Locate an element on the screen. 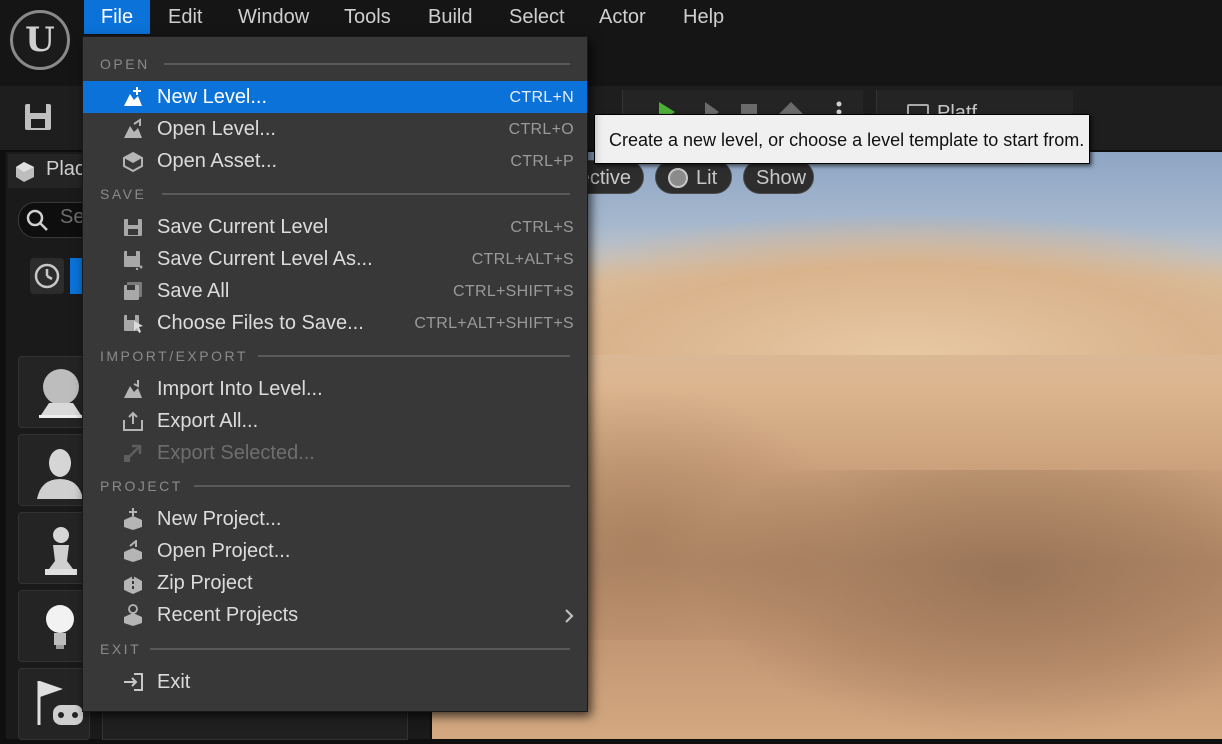 The width and height of the screenshot is (1222, 744). tile-game-mode-icon is located at coordinates (54, 704).